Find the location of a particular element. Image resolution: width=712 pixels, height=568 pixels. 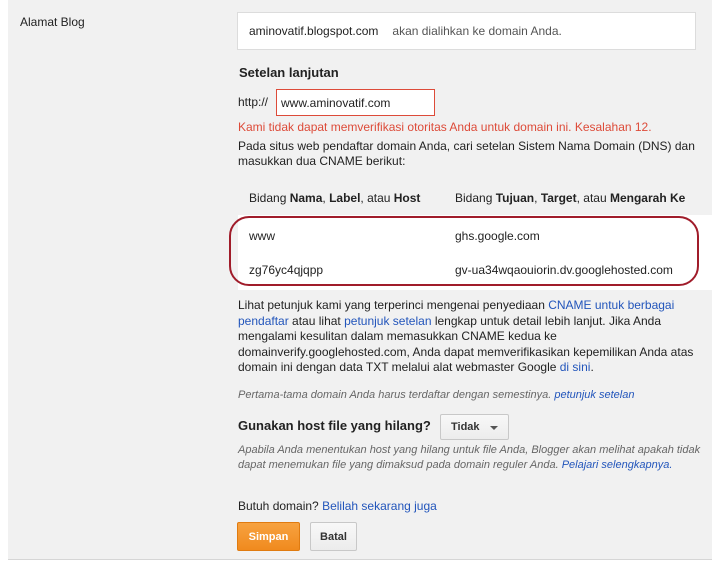

cname-row-2-target: gv-ua34wqaouiorin.dv.googlehosted.com is located at coordinates (564, 270).